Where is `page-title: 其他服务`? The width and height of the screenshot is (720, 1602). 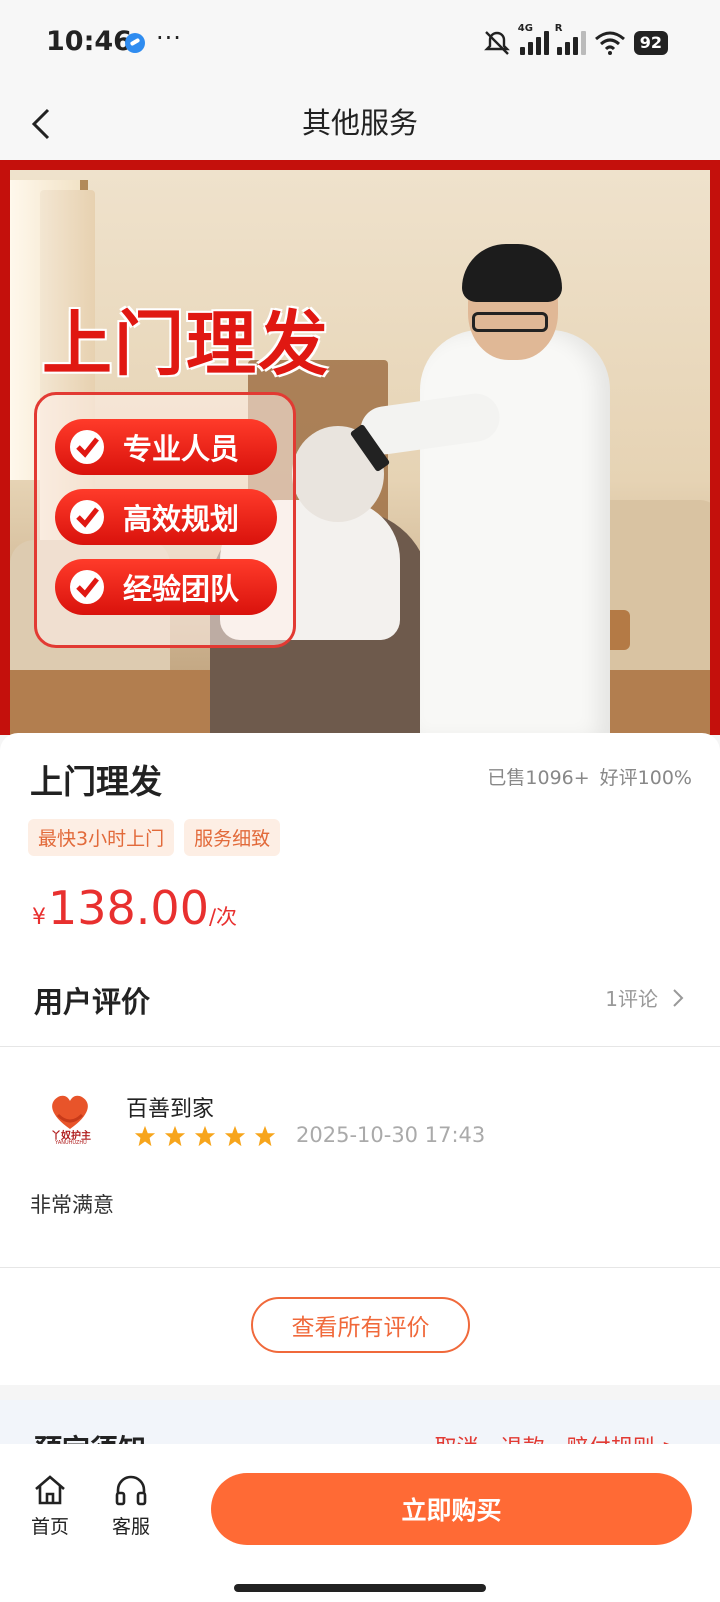 page-title: 其他服务 is located at coordinates (359, 123).